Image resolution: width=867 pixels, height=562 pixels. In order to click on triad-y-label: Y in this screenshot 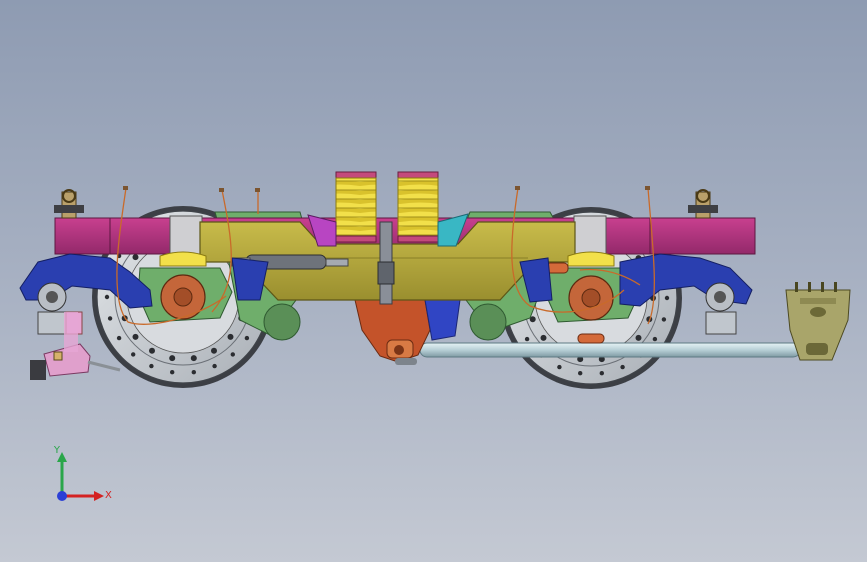, I will do `click(57, 450)`.